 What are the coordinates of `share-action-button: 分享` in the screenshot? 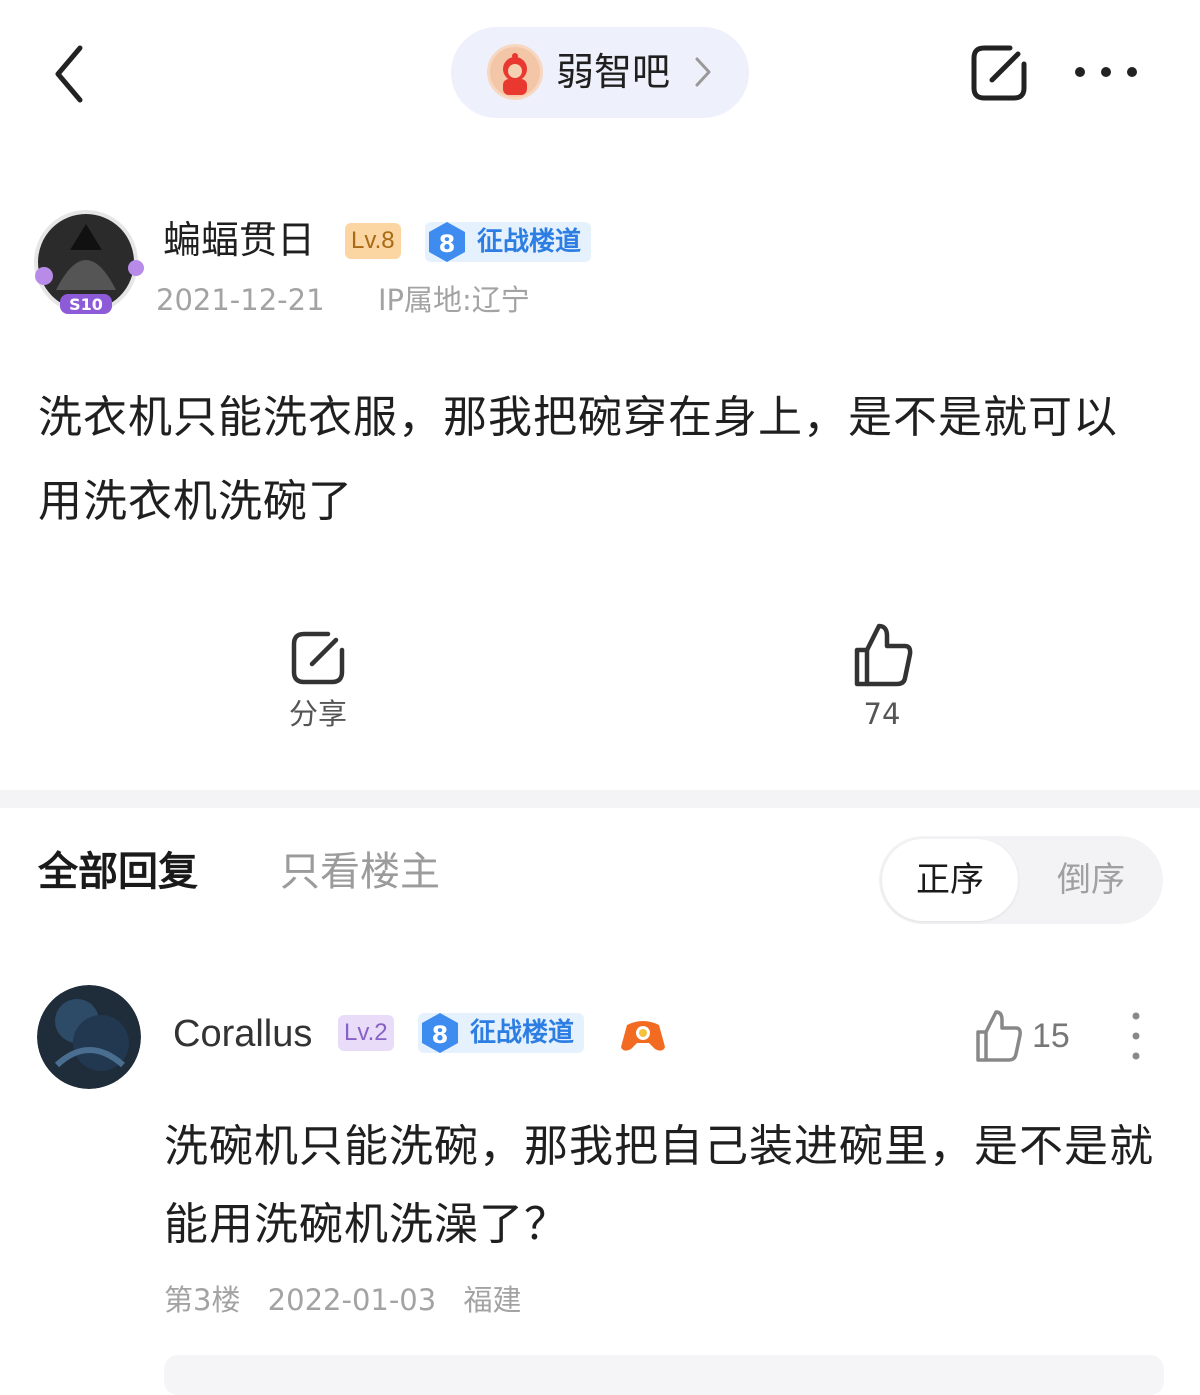 It's located at (318, 686).